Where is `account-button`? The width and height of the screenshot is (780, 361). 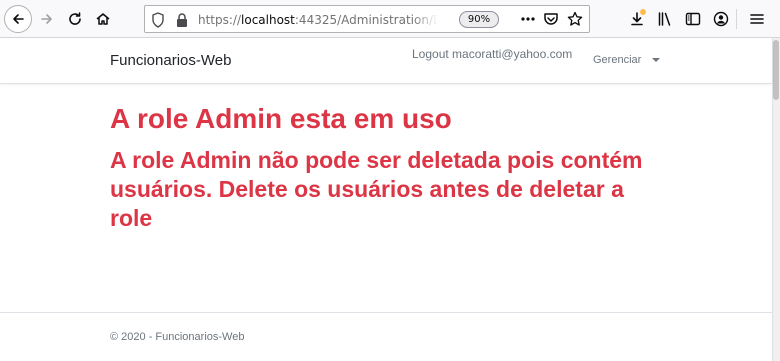
account-button is located at coordinates (721, 19).